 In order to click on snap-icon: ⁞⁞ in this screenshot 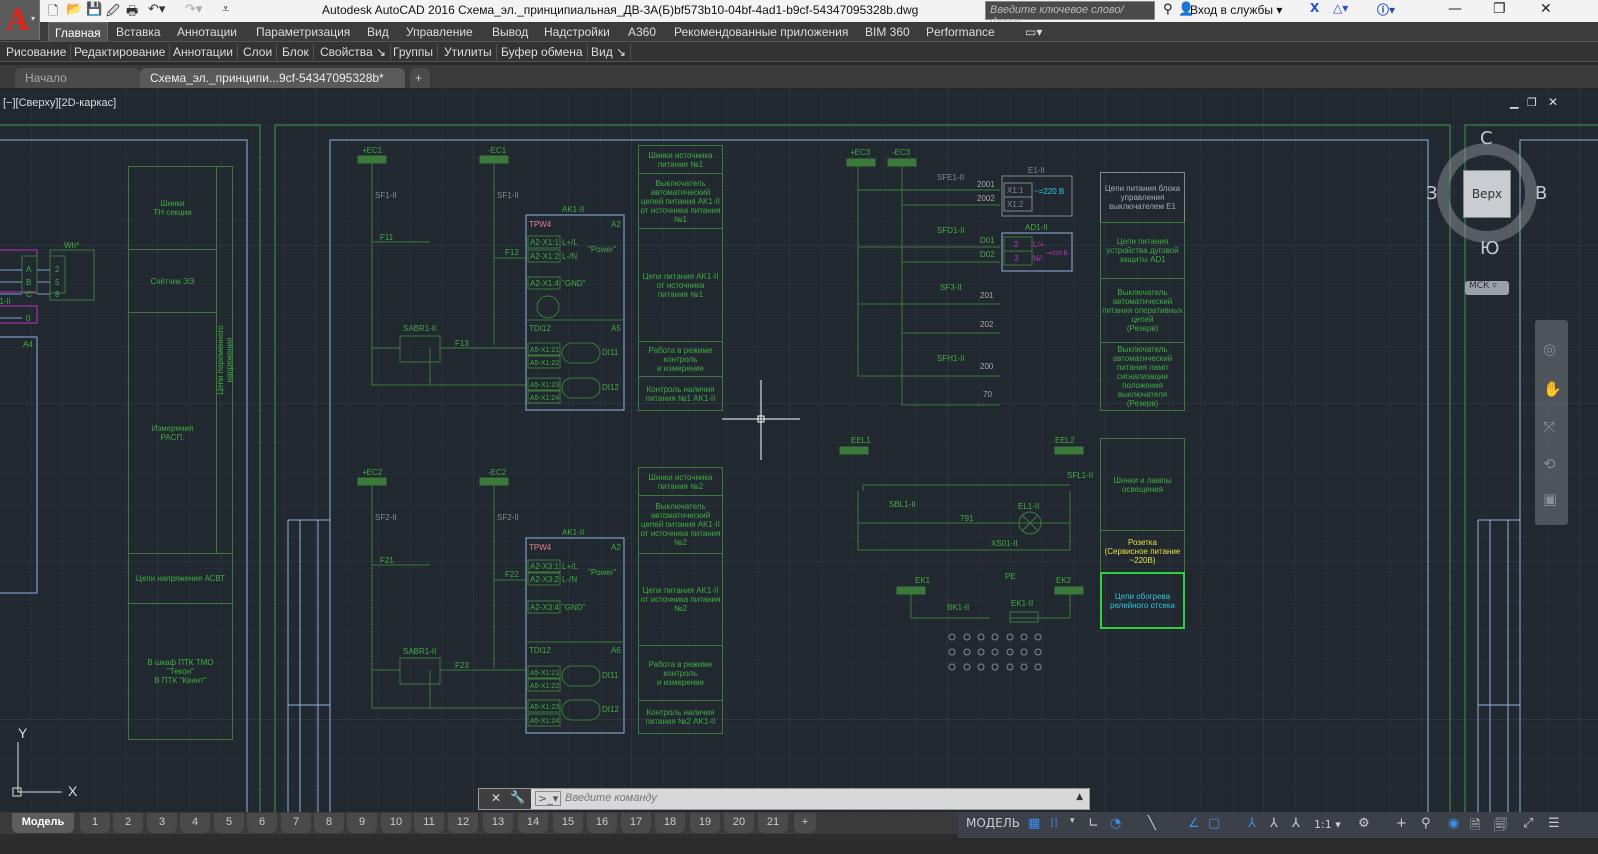, I will do `click(1054, 823)`.